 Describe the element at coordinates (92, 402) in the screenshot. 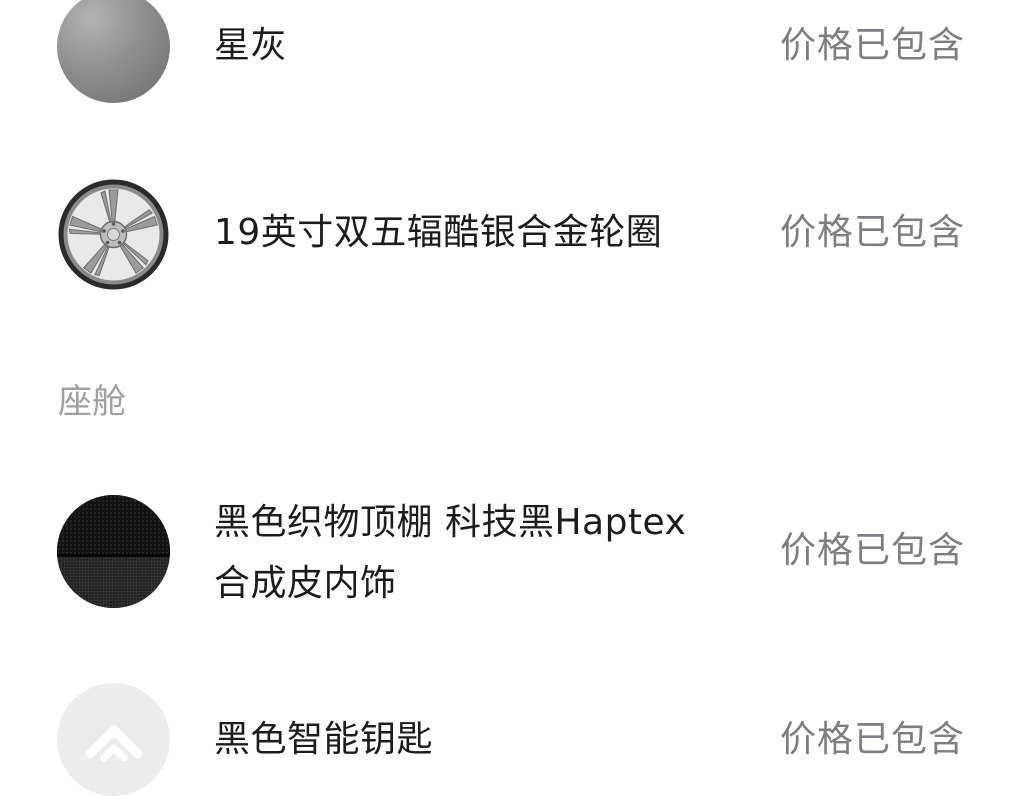

I see `section-title-cabin: 座舱` at that location.